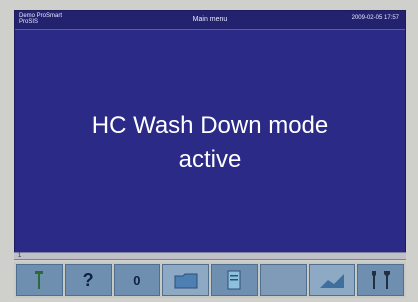 The width and height of the screenshot is (418, 302). What do you see at coordinates (210, 280) in the screenshot?
I see `bottom-toolbar: ? 0` at bounding box center [210, 280].